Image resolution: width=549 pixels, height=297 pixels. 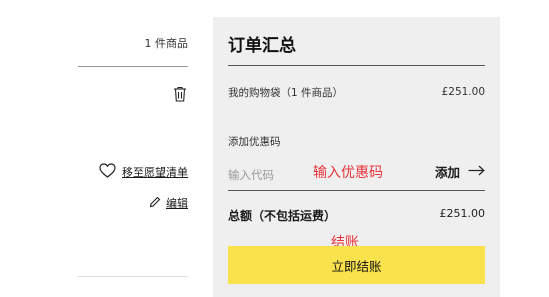 What do you see at coordinates (286, 93) in the screenshot?
I see `bag-label: 我的购物袋（1 件商品）` at bounding box center [286, 93].